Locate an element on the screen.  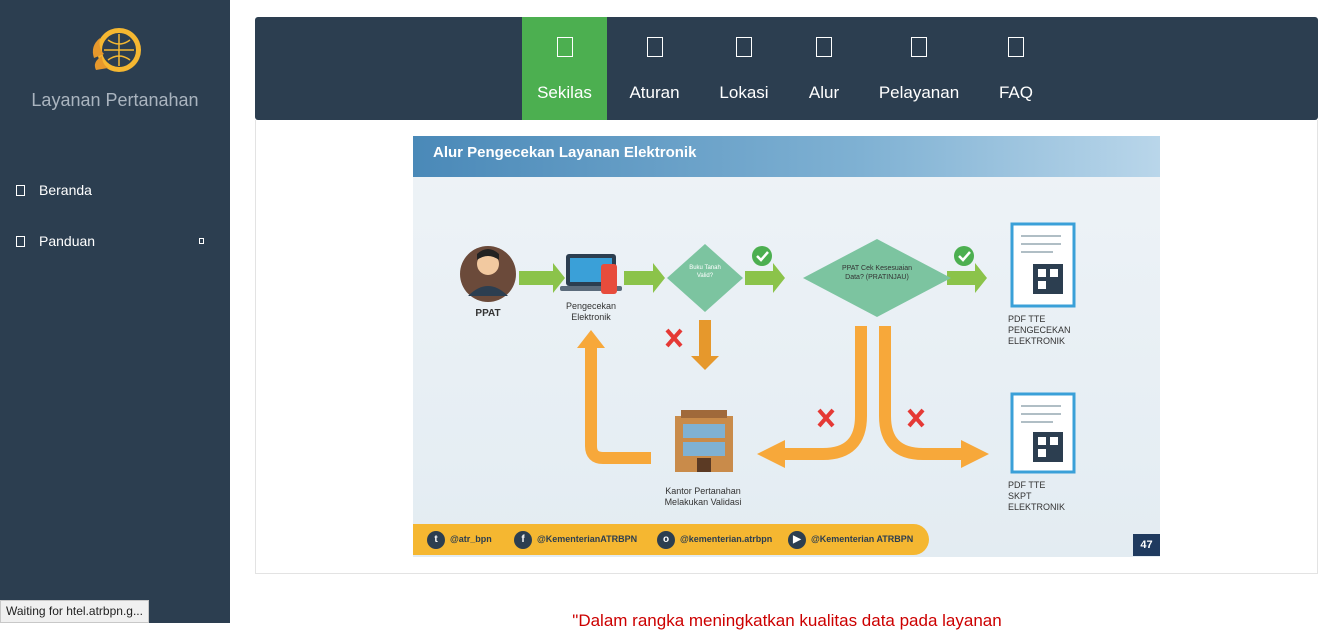
atr-bpn-logo is located at coordinates (116, 50).